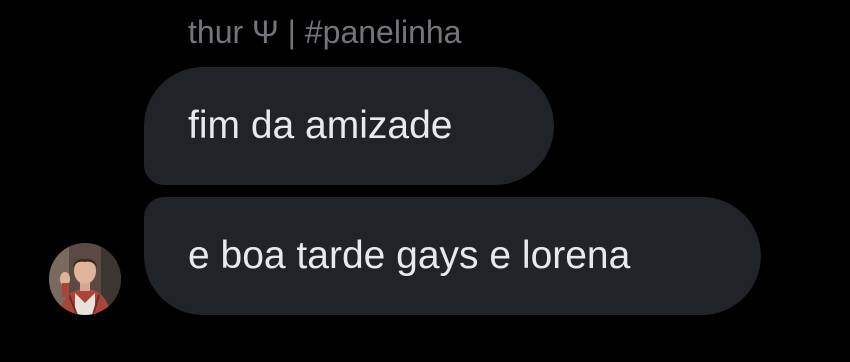  Describe the element at coordinates (324, 32) in the screenshot. I see `sender-name: thur Ψ | #panelinha` at that location.